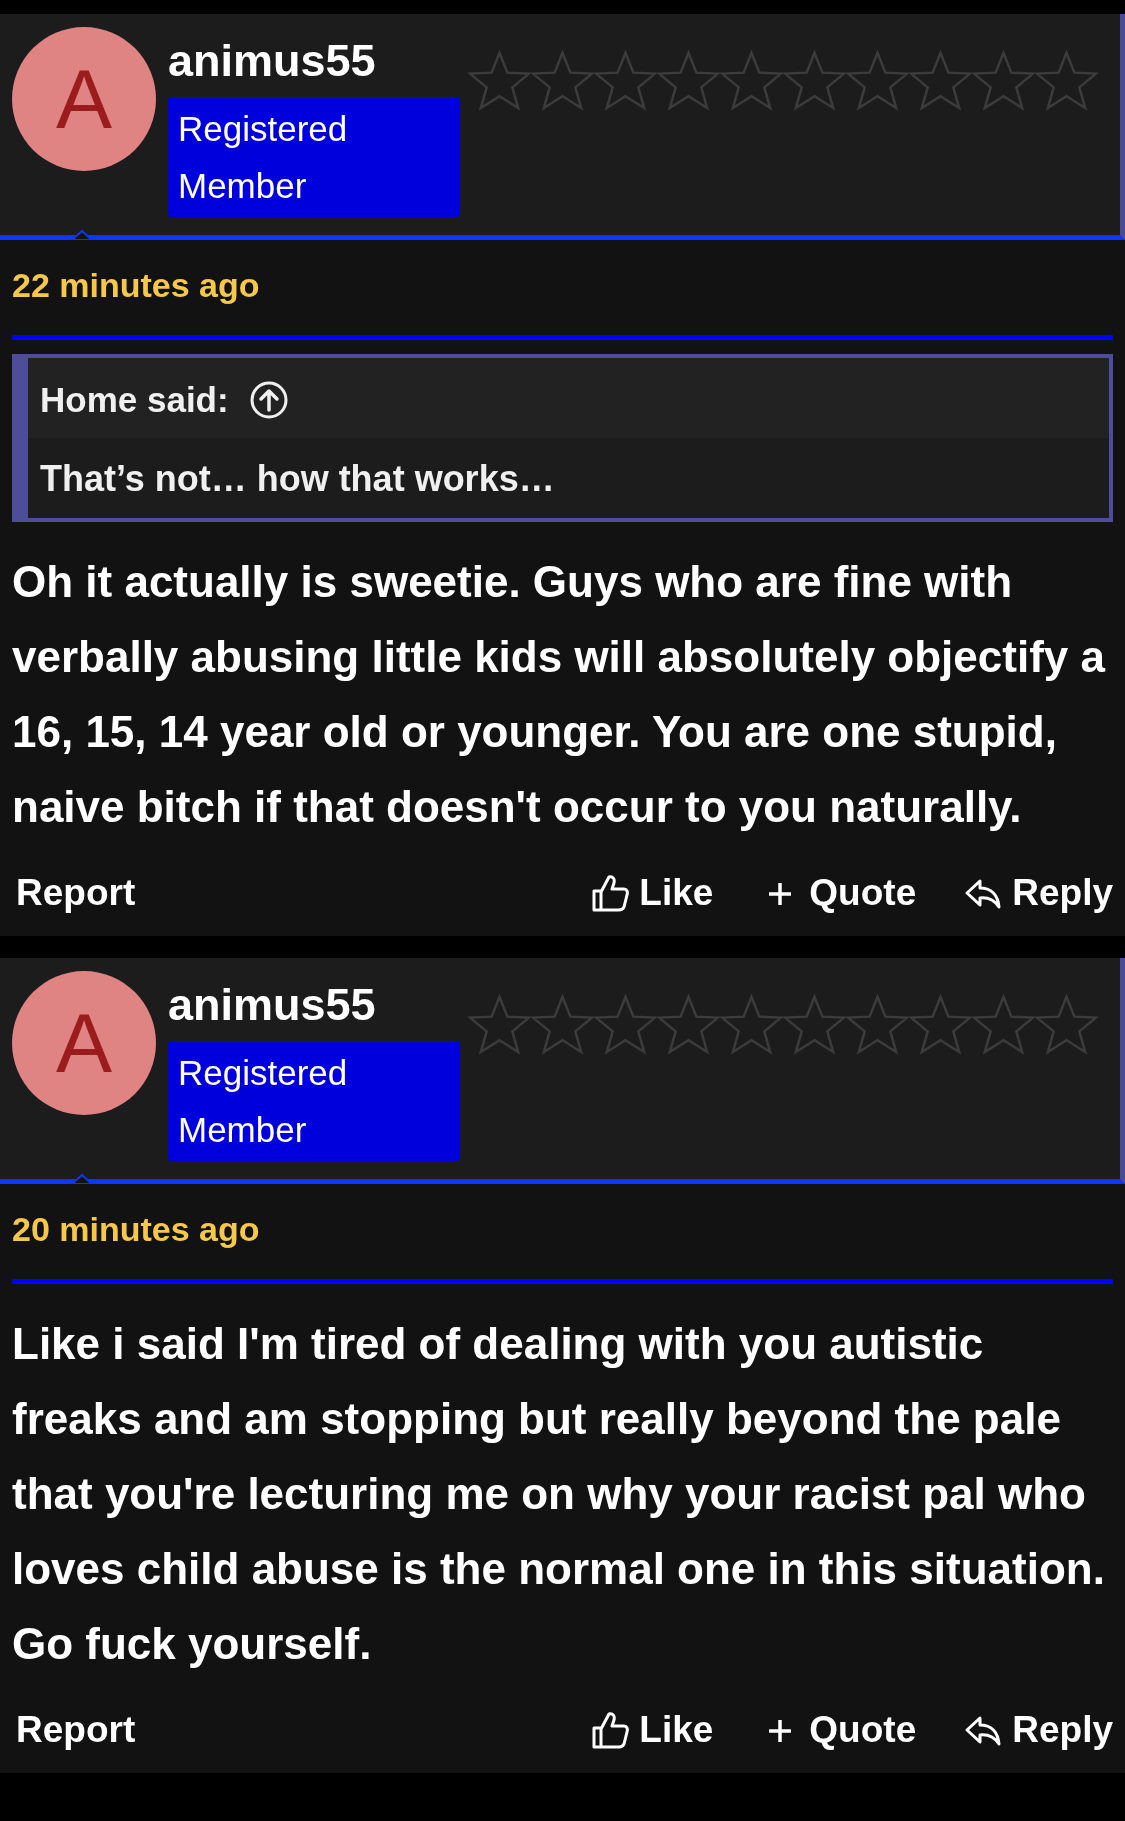 This screenshot has height=1821, width=1125. Describe the element at coordinates (136, 1229) in the screenshot. I see `post-time: 20 minutes ago` at that location.